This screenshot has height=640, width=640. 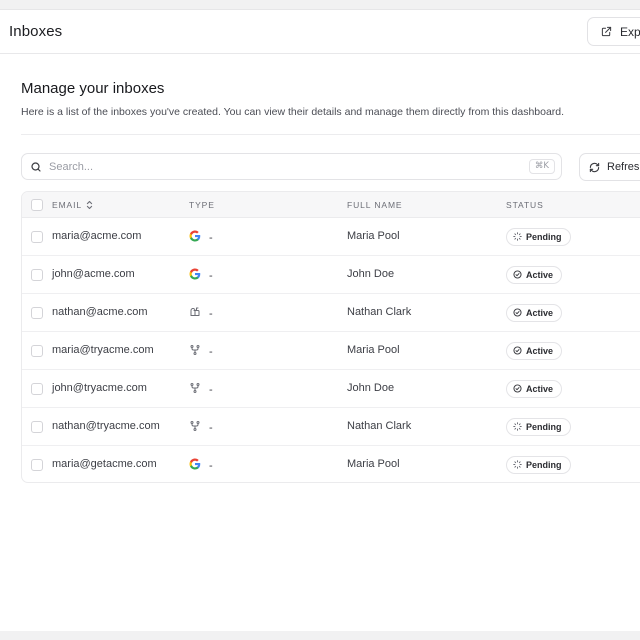 What do you see at coordinates (331, 464) in the screenshot?
I see `table-row: maria@getacme.com - Maria Pool Pending` at bounding box center [331, 464].